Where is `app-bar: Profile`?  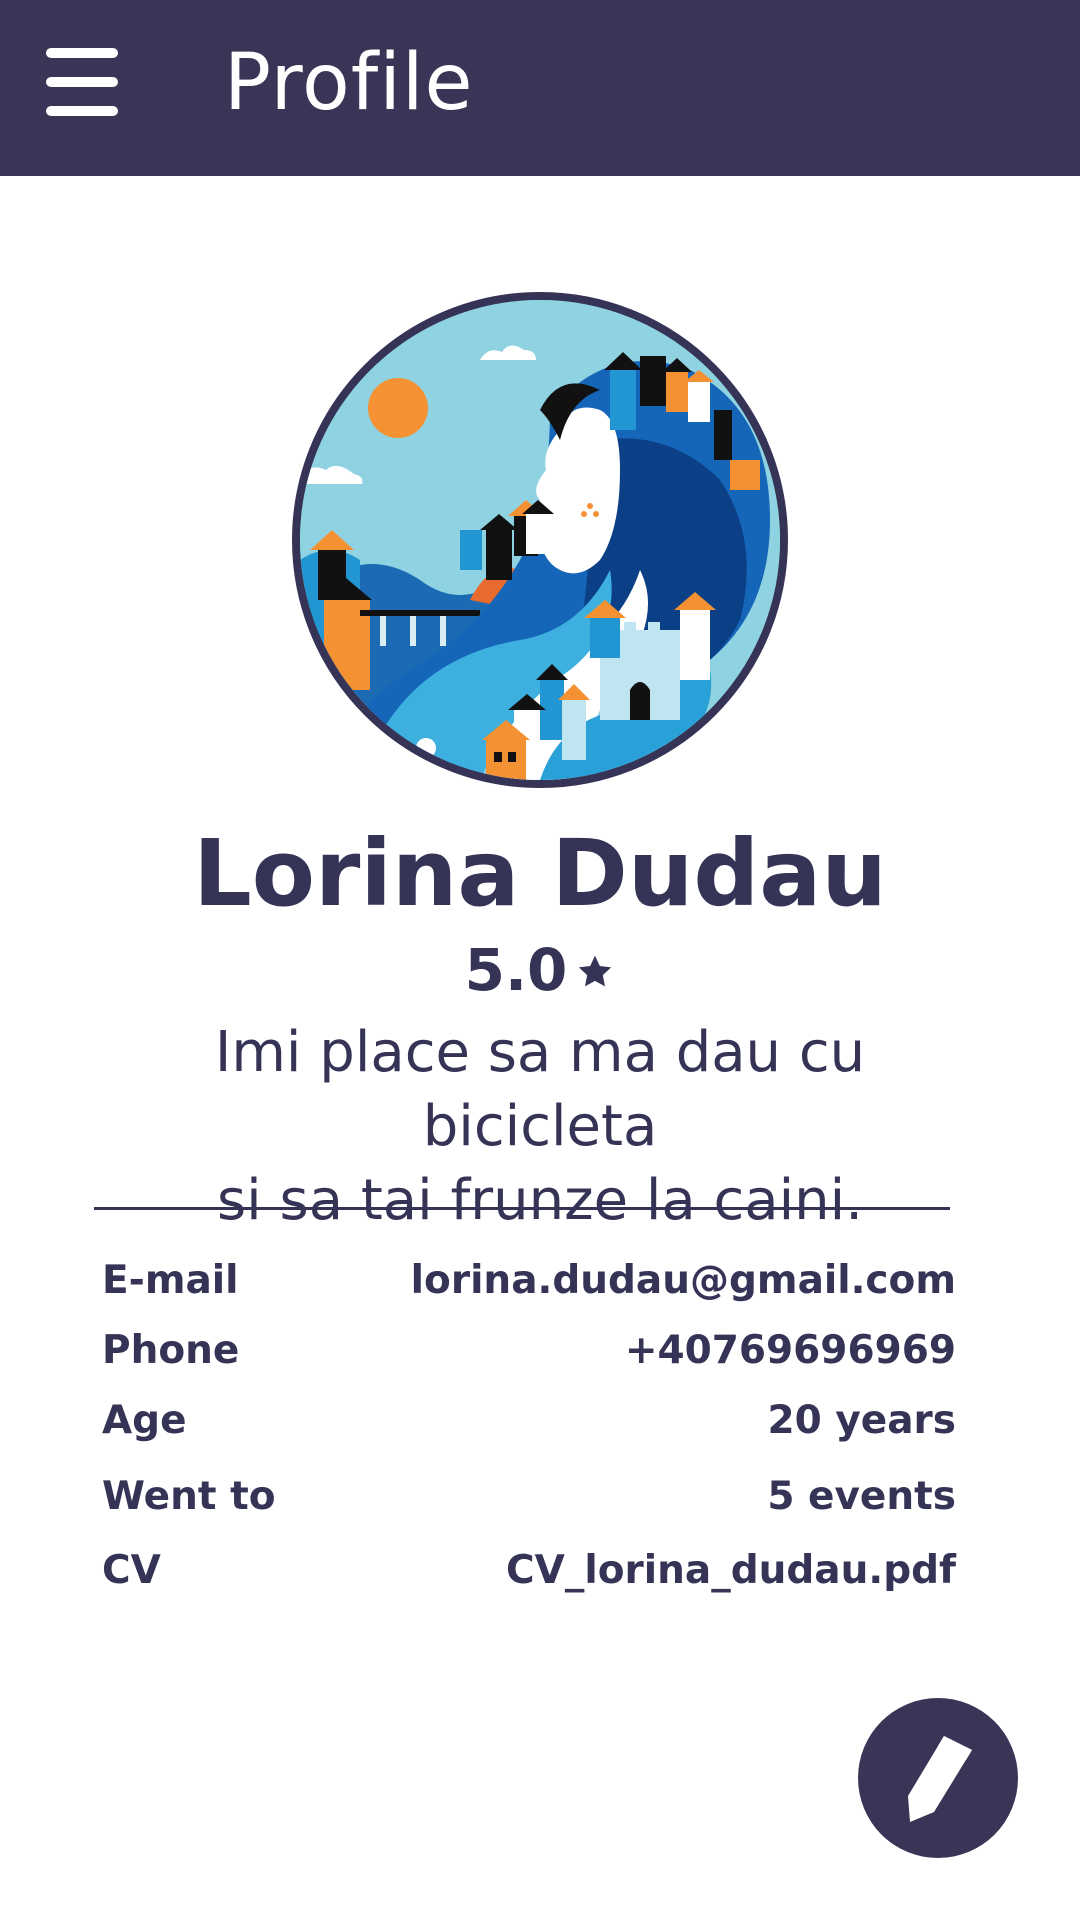 app-bar: Profile is located at coordinates (540, 88).